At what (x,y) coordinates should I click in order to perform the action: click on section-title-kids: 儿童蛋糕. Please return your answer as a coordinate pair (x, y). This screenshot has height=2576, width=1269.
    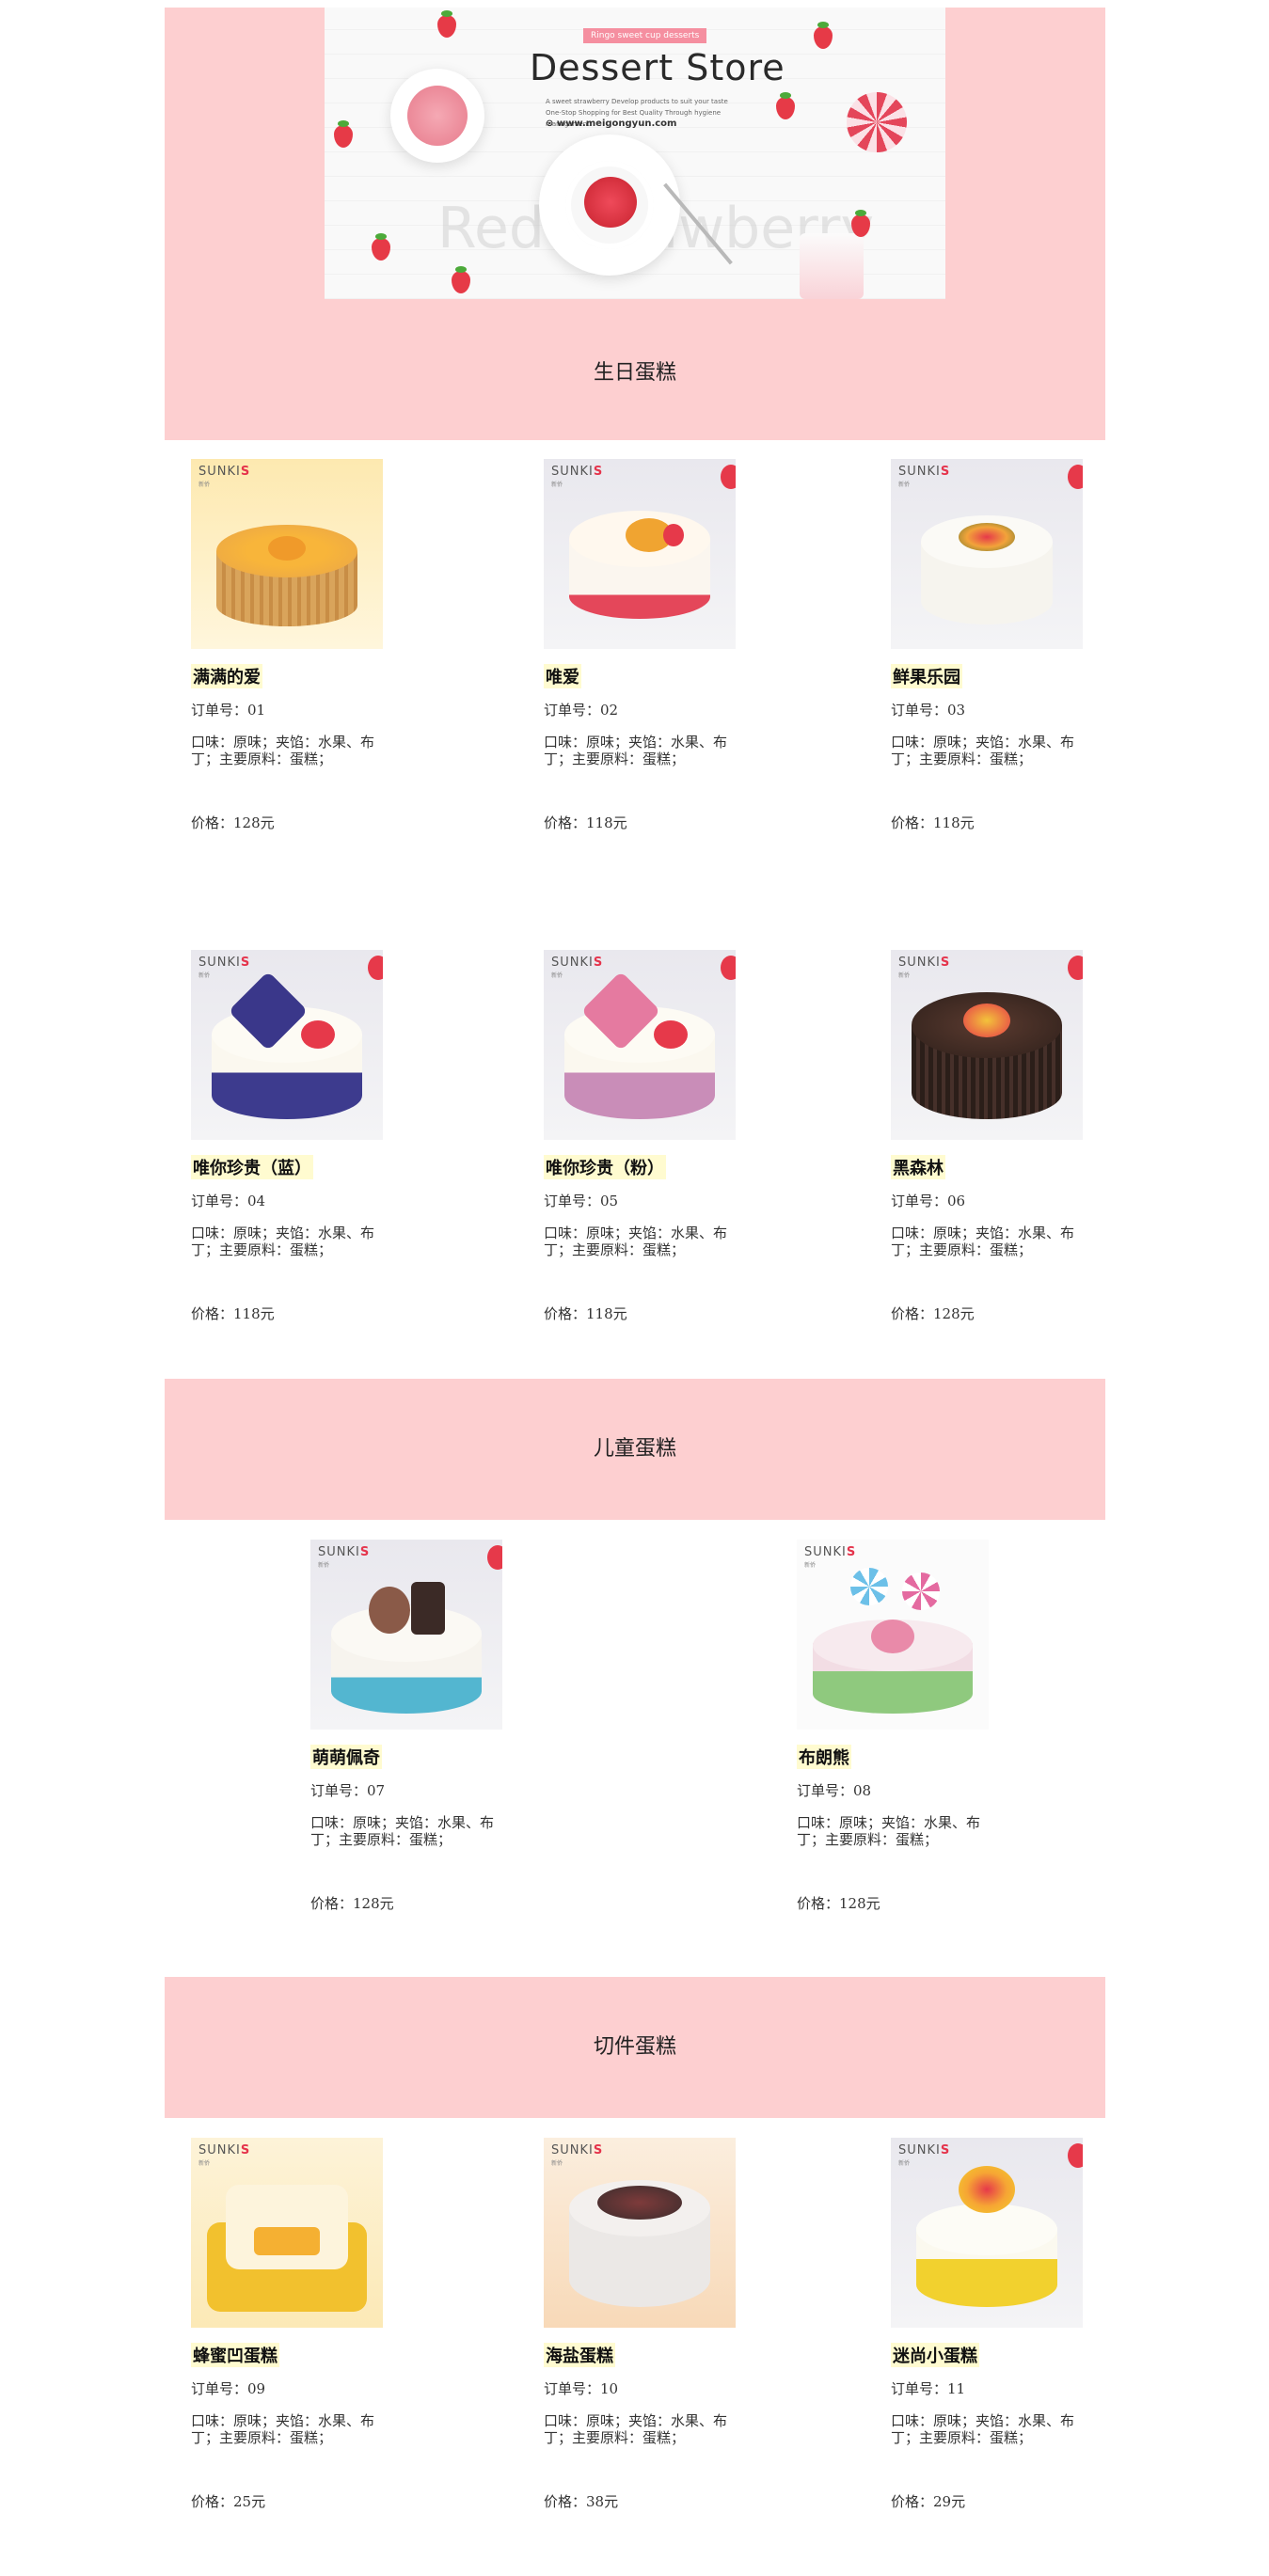
    Looking at the image, I should click on (635, 1449).